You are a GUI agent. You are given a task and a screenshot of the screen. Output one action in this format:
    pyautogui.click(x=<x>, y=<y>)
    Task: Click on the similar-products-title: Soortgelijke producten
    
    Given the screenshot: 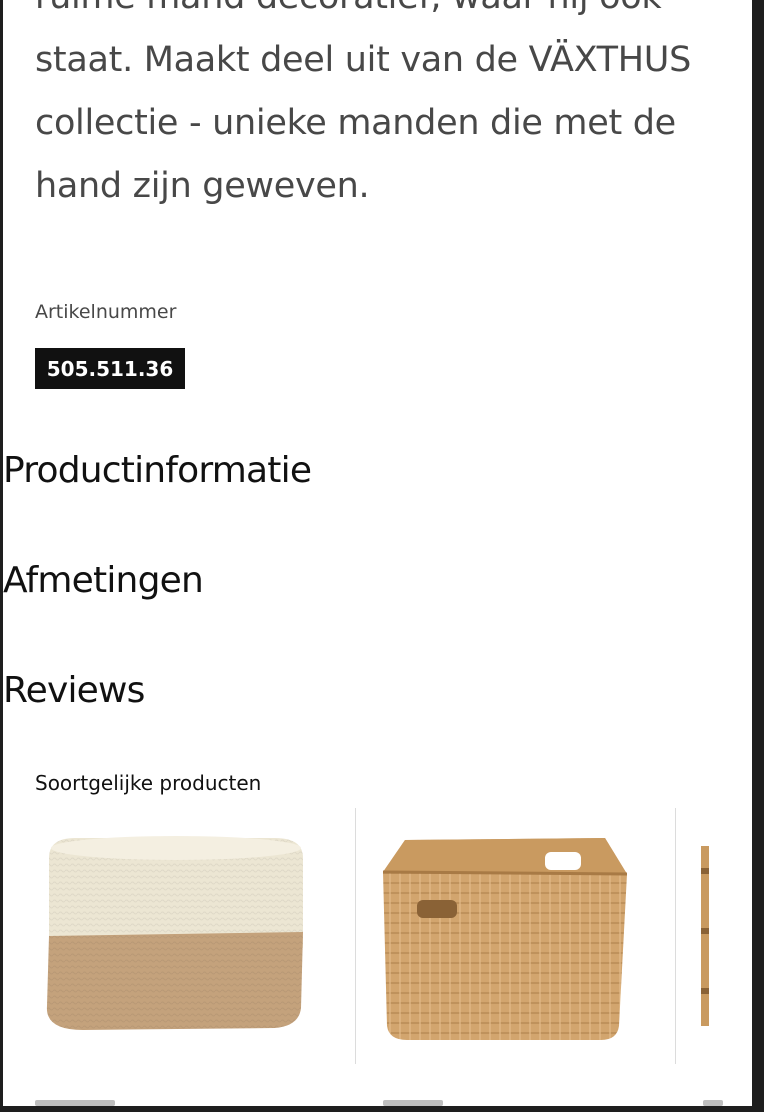 What is the action you would take?
    pyautogui.click(x=148, y=783)
    